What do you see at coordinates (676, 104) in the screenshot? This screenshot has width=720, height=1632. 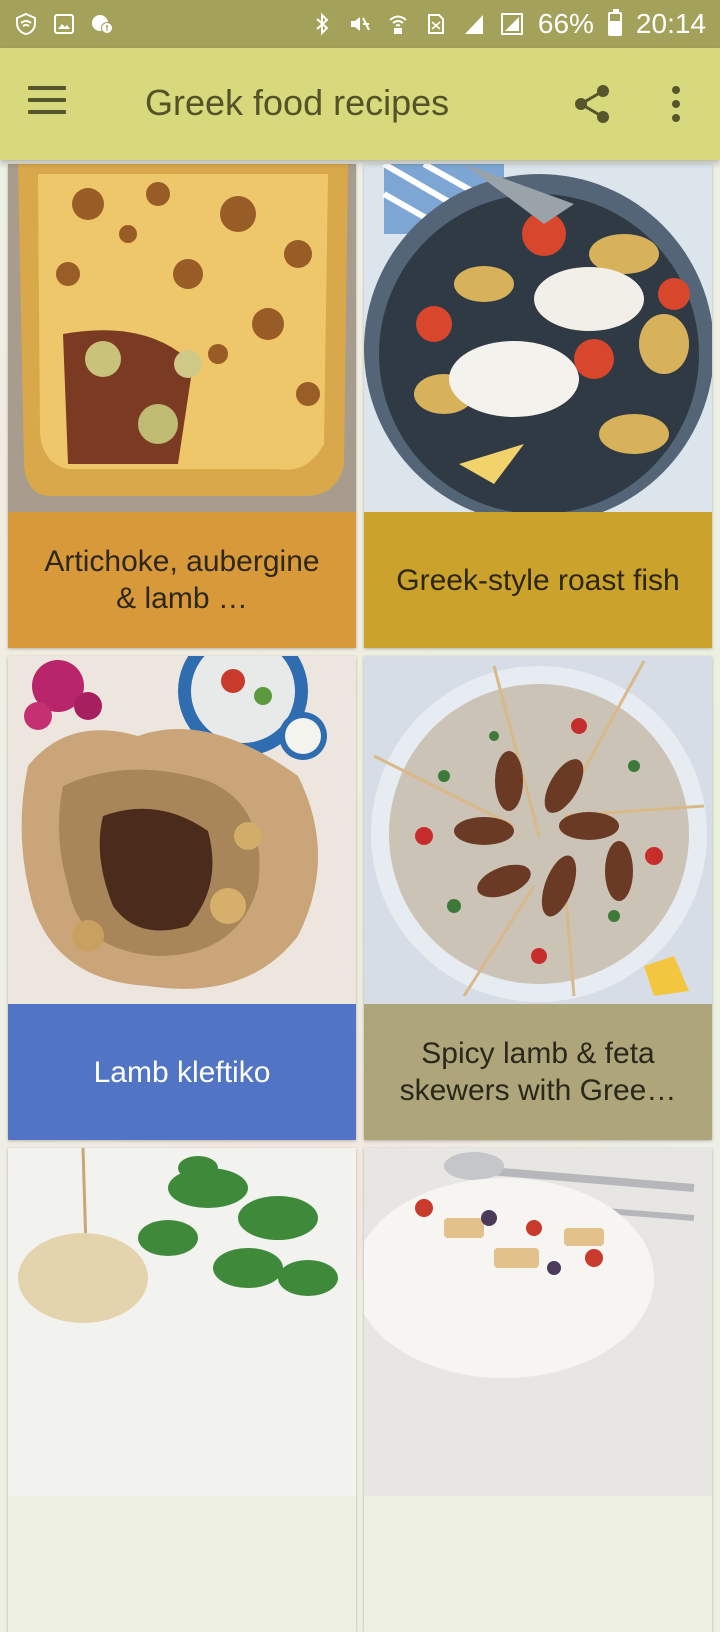 I see `more-vert-icon` at bounding box center [676, 104].